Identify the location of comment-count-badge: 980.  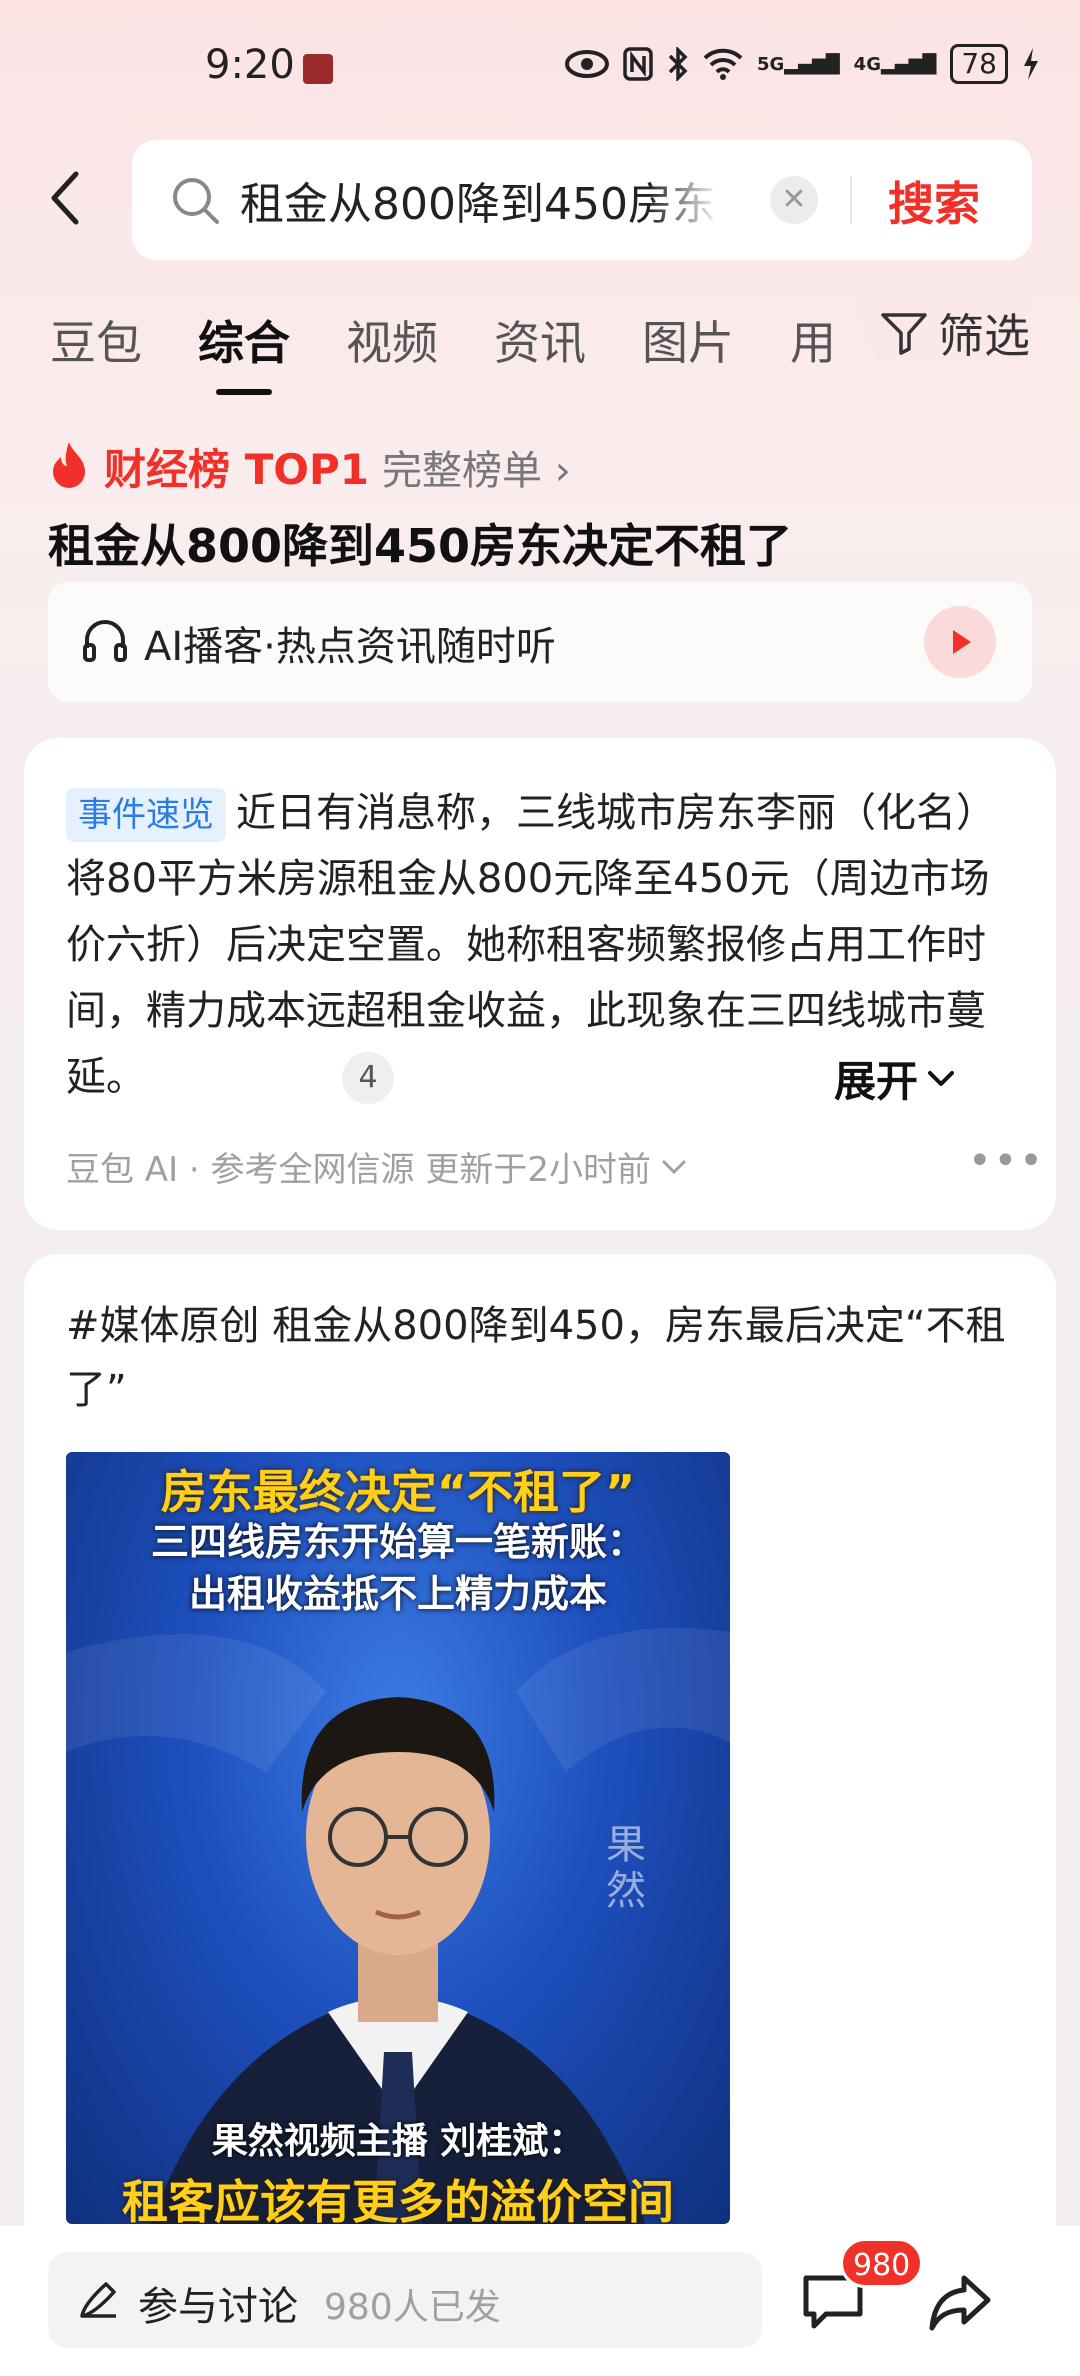
(882, 2263).